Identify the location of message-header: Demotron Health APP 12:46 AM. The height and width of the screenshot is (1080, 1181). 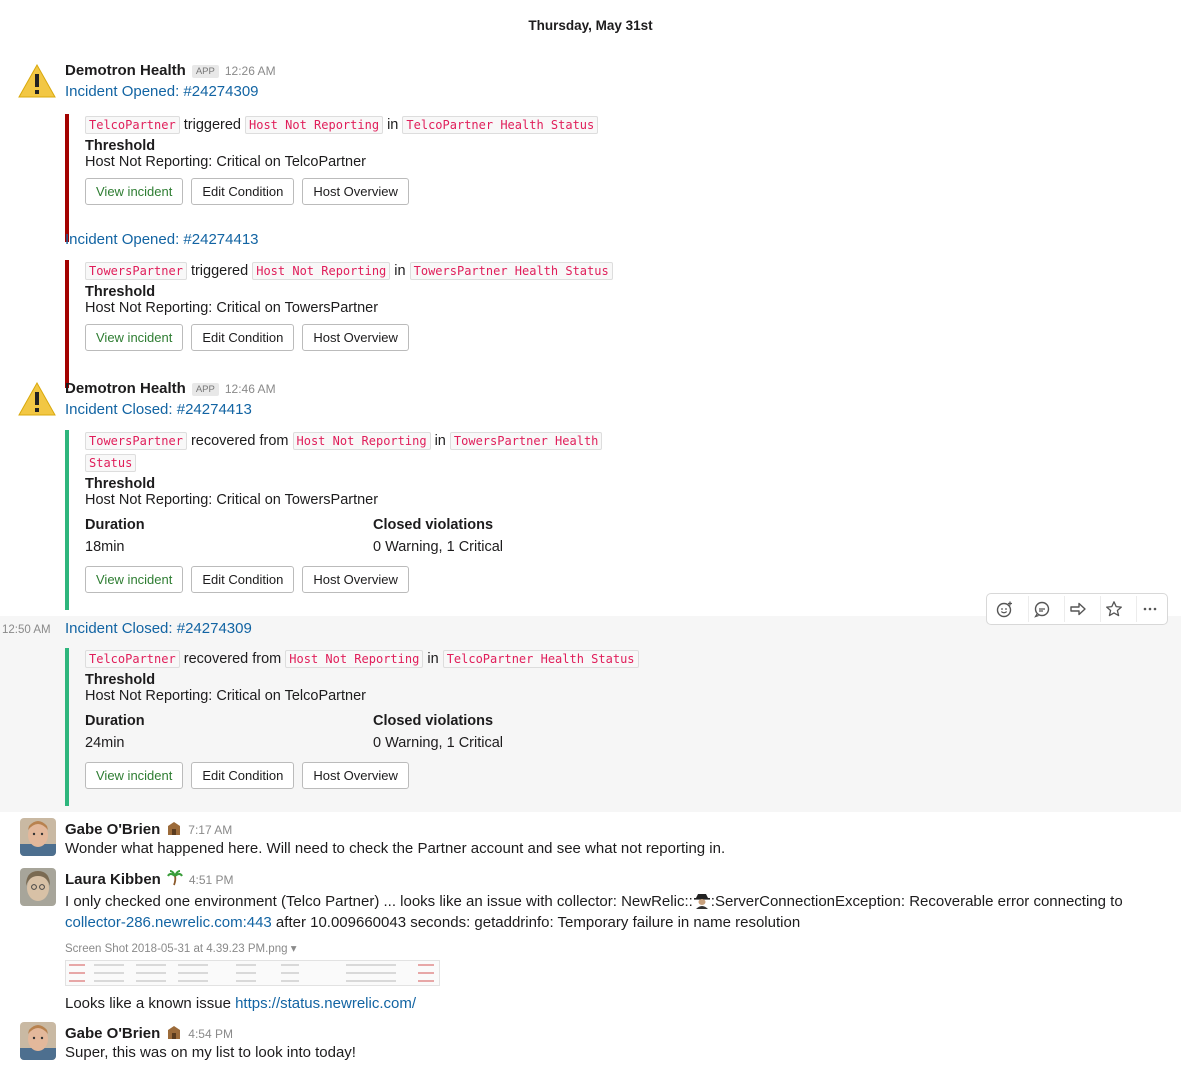
(170, 388).